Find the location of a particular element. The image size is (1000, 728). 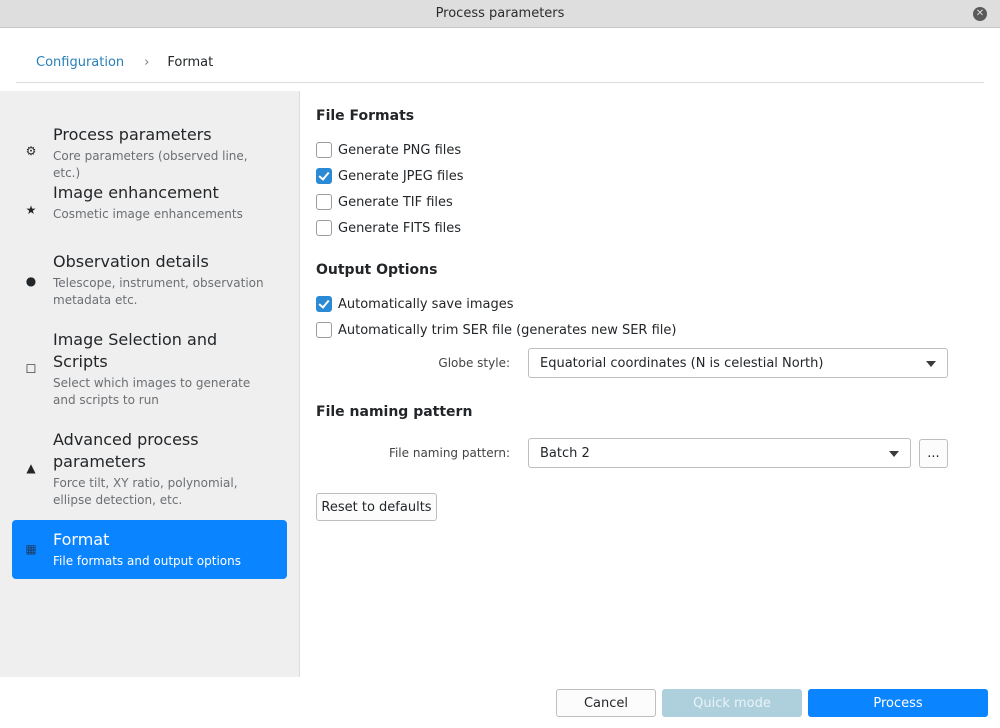

sidebar-item-label: Image enhancement is located at coordinates (136, 192).